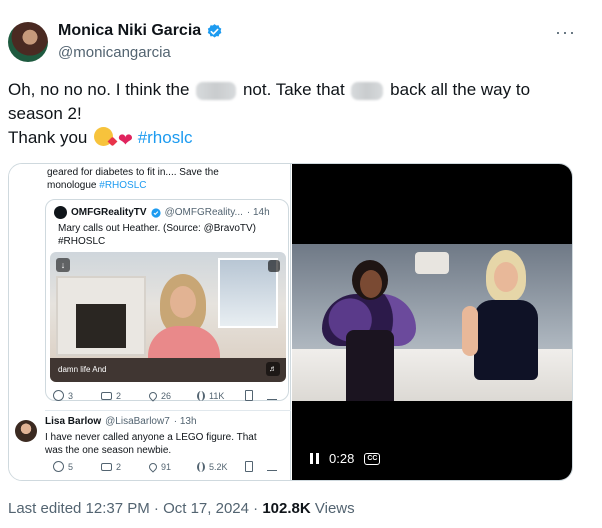  What do you see at coordinates (45, 113) in the screenshot?
I see `tweet-line-2: season 2!` at bounding box center [45, 113].